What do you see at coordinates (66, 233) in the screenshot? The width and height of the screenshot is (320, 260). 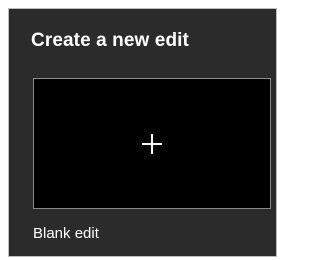 I see `blank-edit-label: Blank edit` at bounding box center [66, 233].